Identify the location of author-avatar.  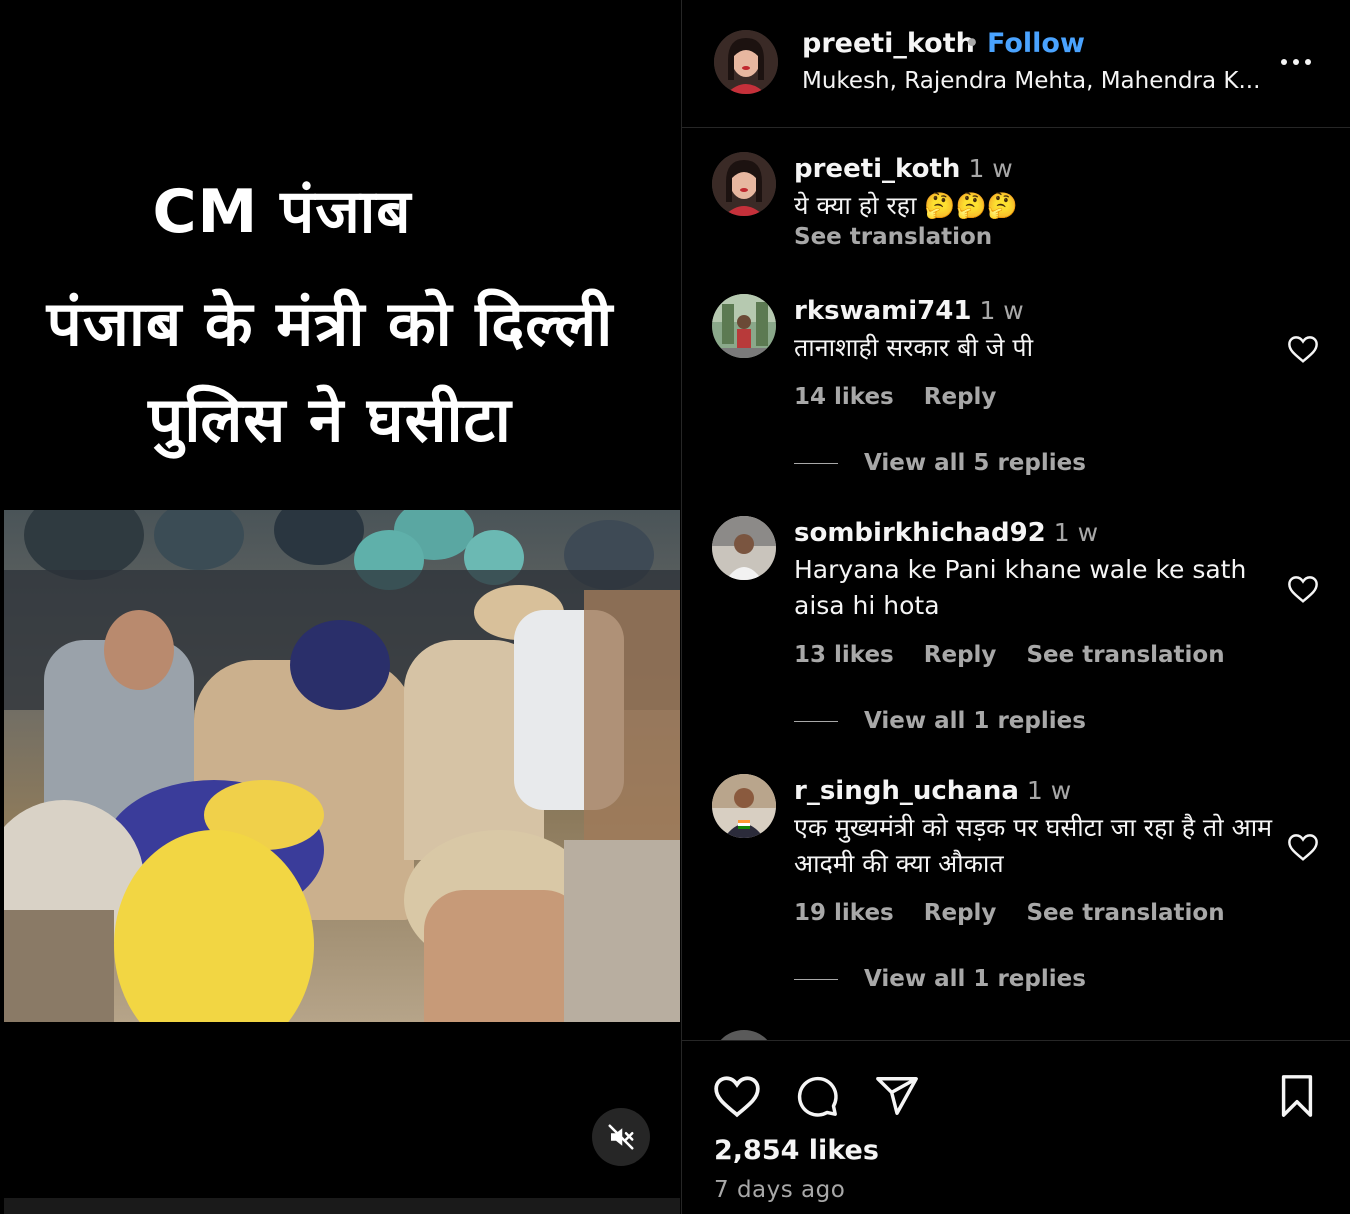
(746, 62).